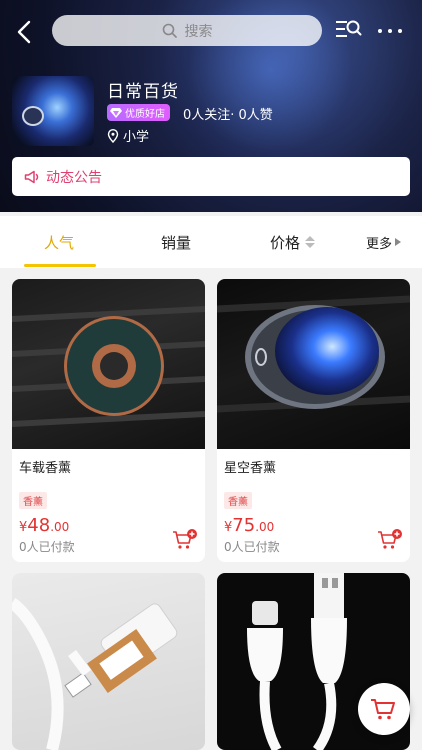 The width and height of the screenshot is (422, 750). I want to click on quality-store-badge: 优质好店, so click(138, 112).